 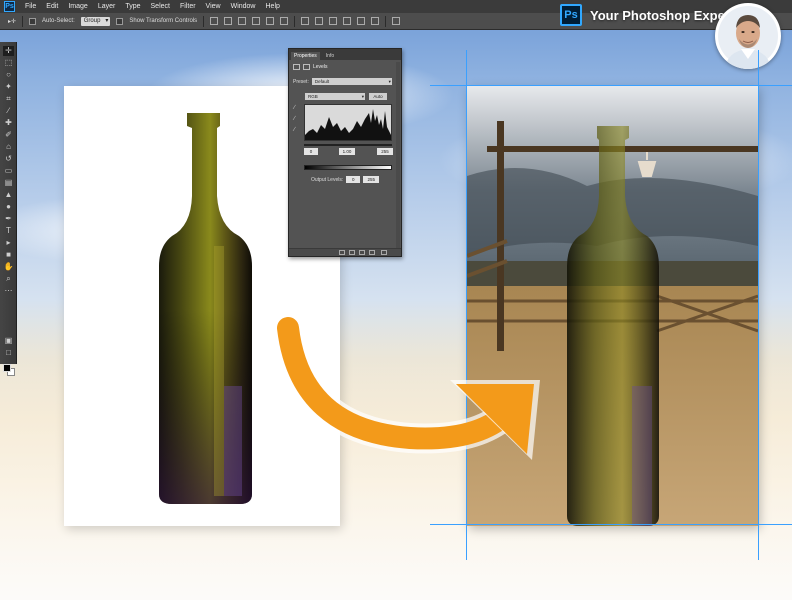 I want to click on align-center-icon, so click(x=270, y=21).